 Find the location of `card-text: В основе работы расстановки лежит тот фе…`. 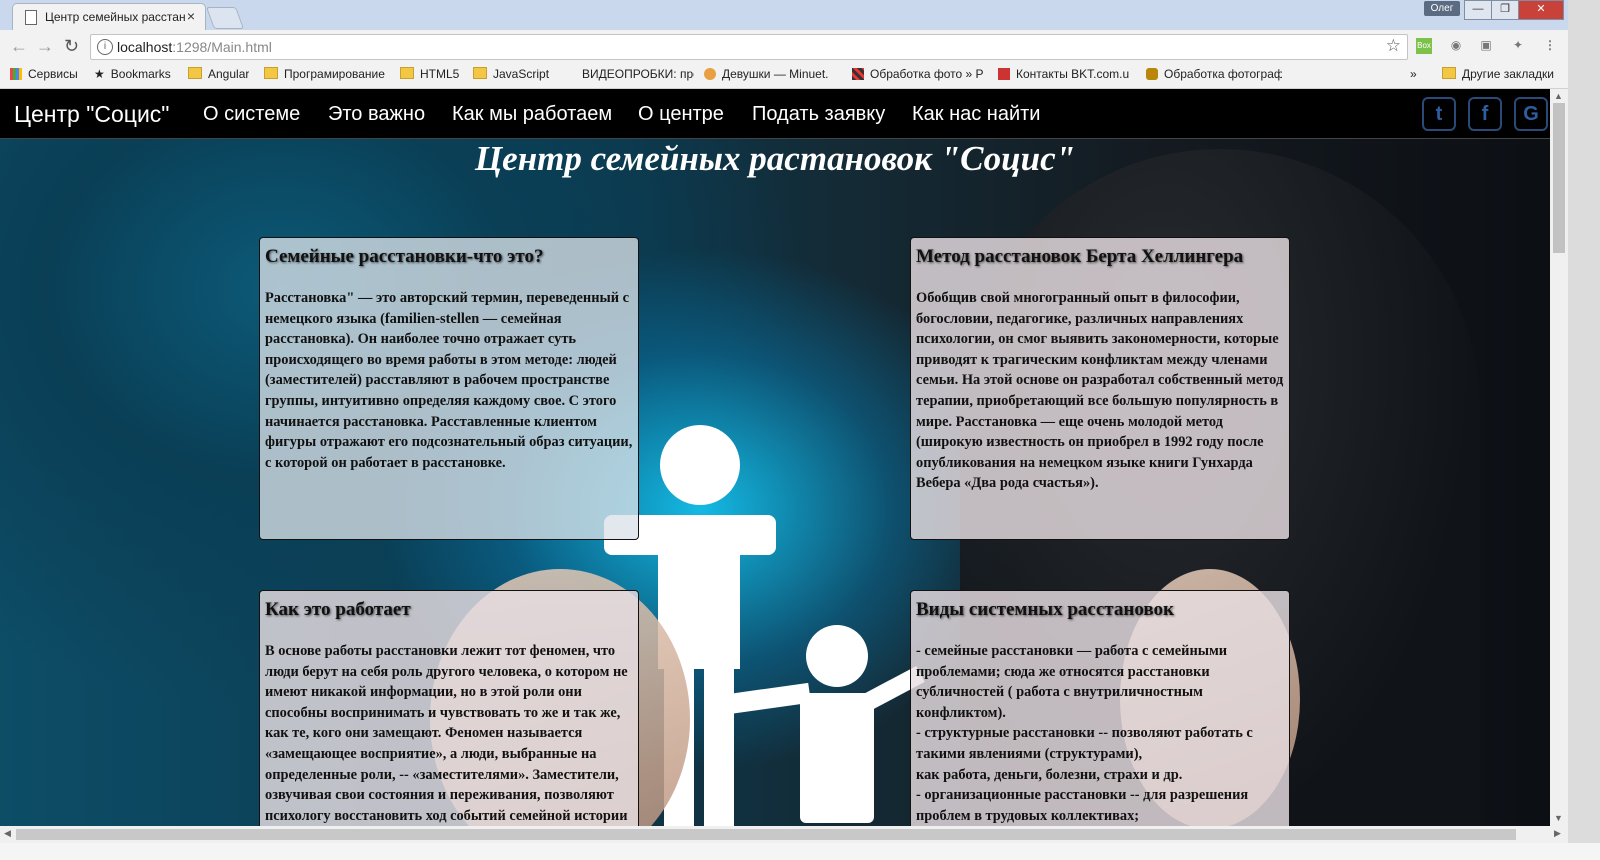

card-text: В основе работы расстановки лежит тот фе… is located at coordinates (446, 733).